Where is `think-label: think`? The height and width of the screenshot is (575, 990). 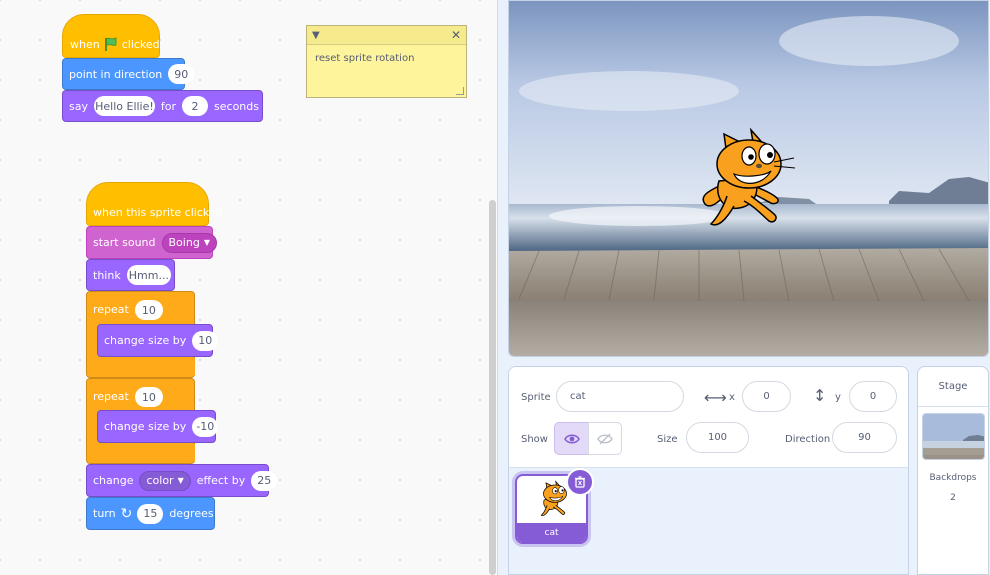
think-label: think is located at coordinates (107, 275).